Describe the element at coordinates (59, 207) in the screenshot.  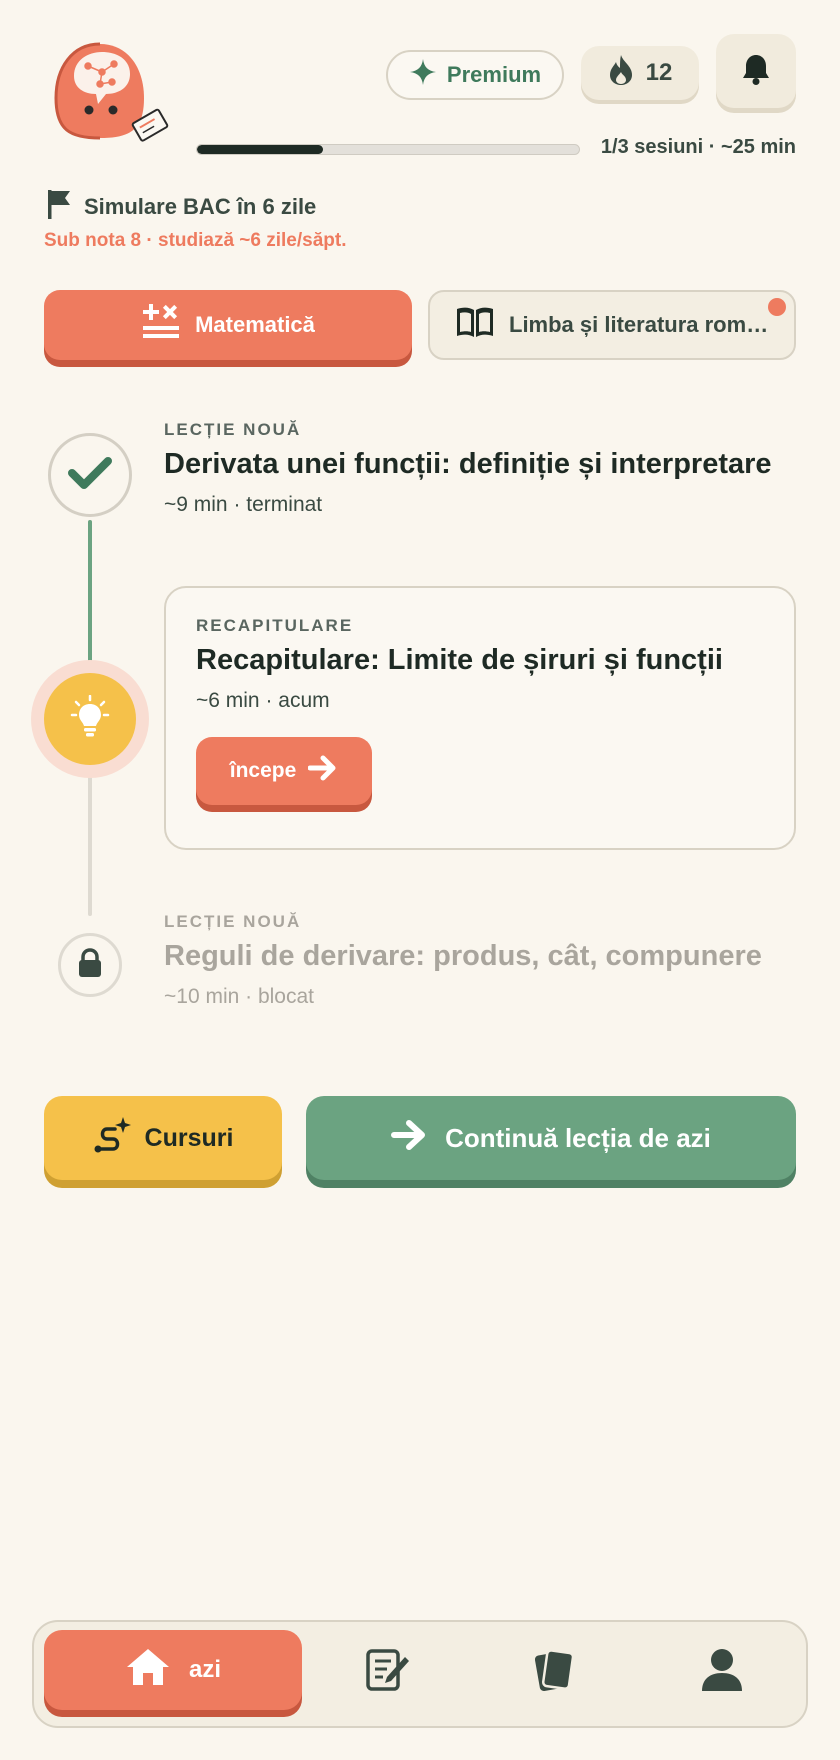
I see `flag-icon` at that location.